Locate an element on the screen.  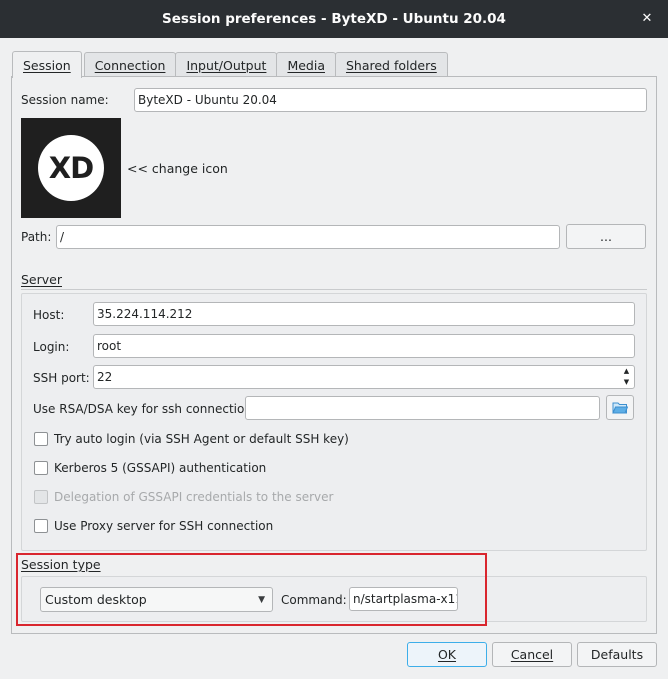
tab-session: Session is located at coordinates (47, 64).